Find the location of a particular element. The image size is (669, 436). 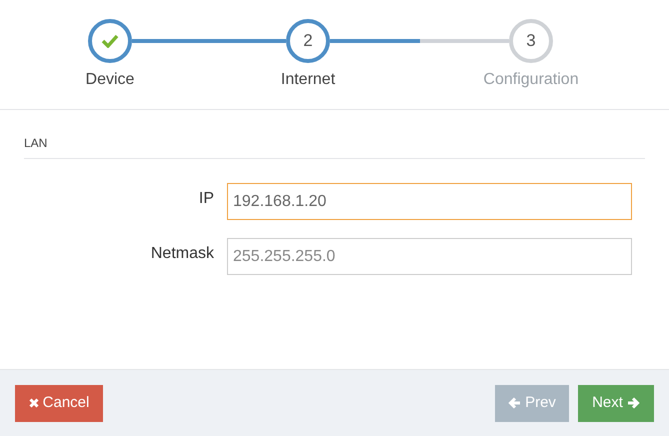

arrow-right-icon is located at coordinates (633, 403).